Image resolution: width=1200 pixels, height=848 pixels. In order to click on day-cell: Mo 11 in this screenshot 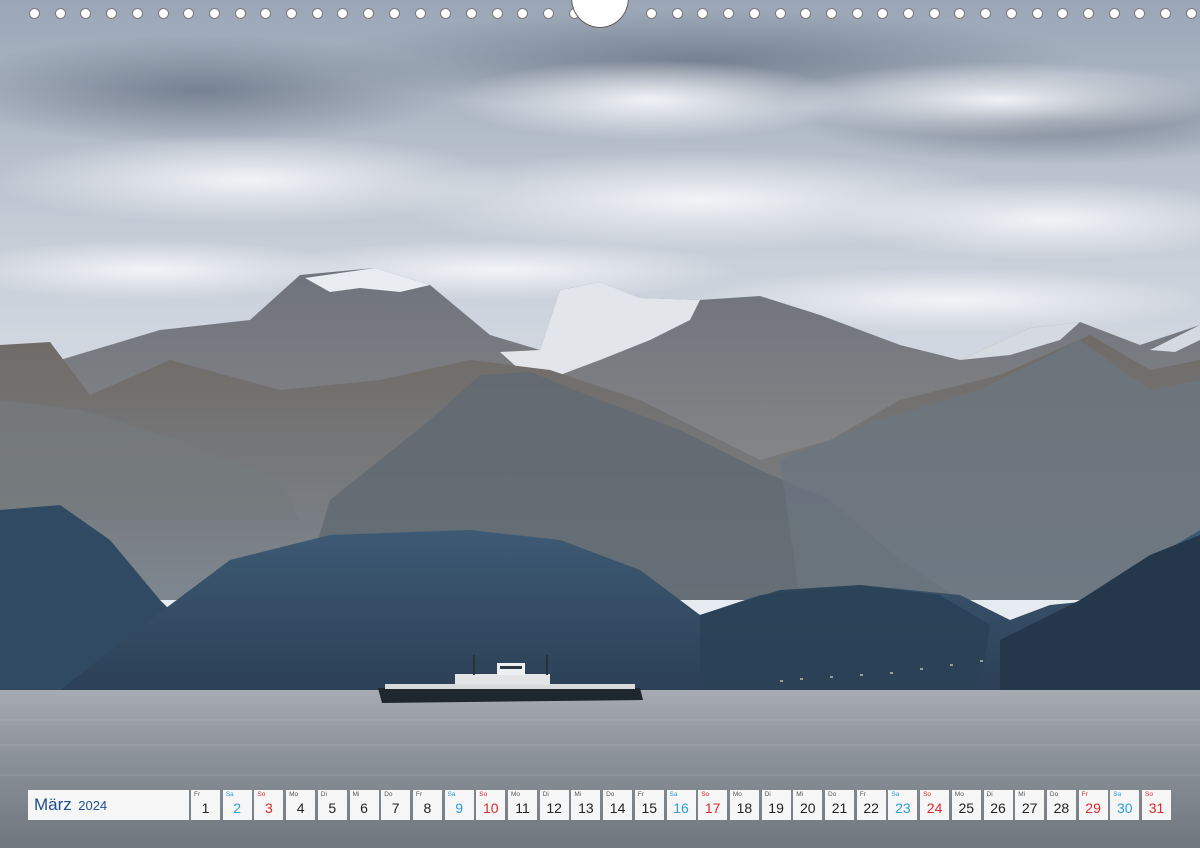, I will do `click(522, 805)`.